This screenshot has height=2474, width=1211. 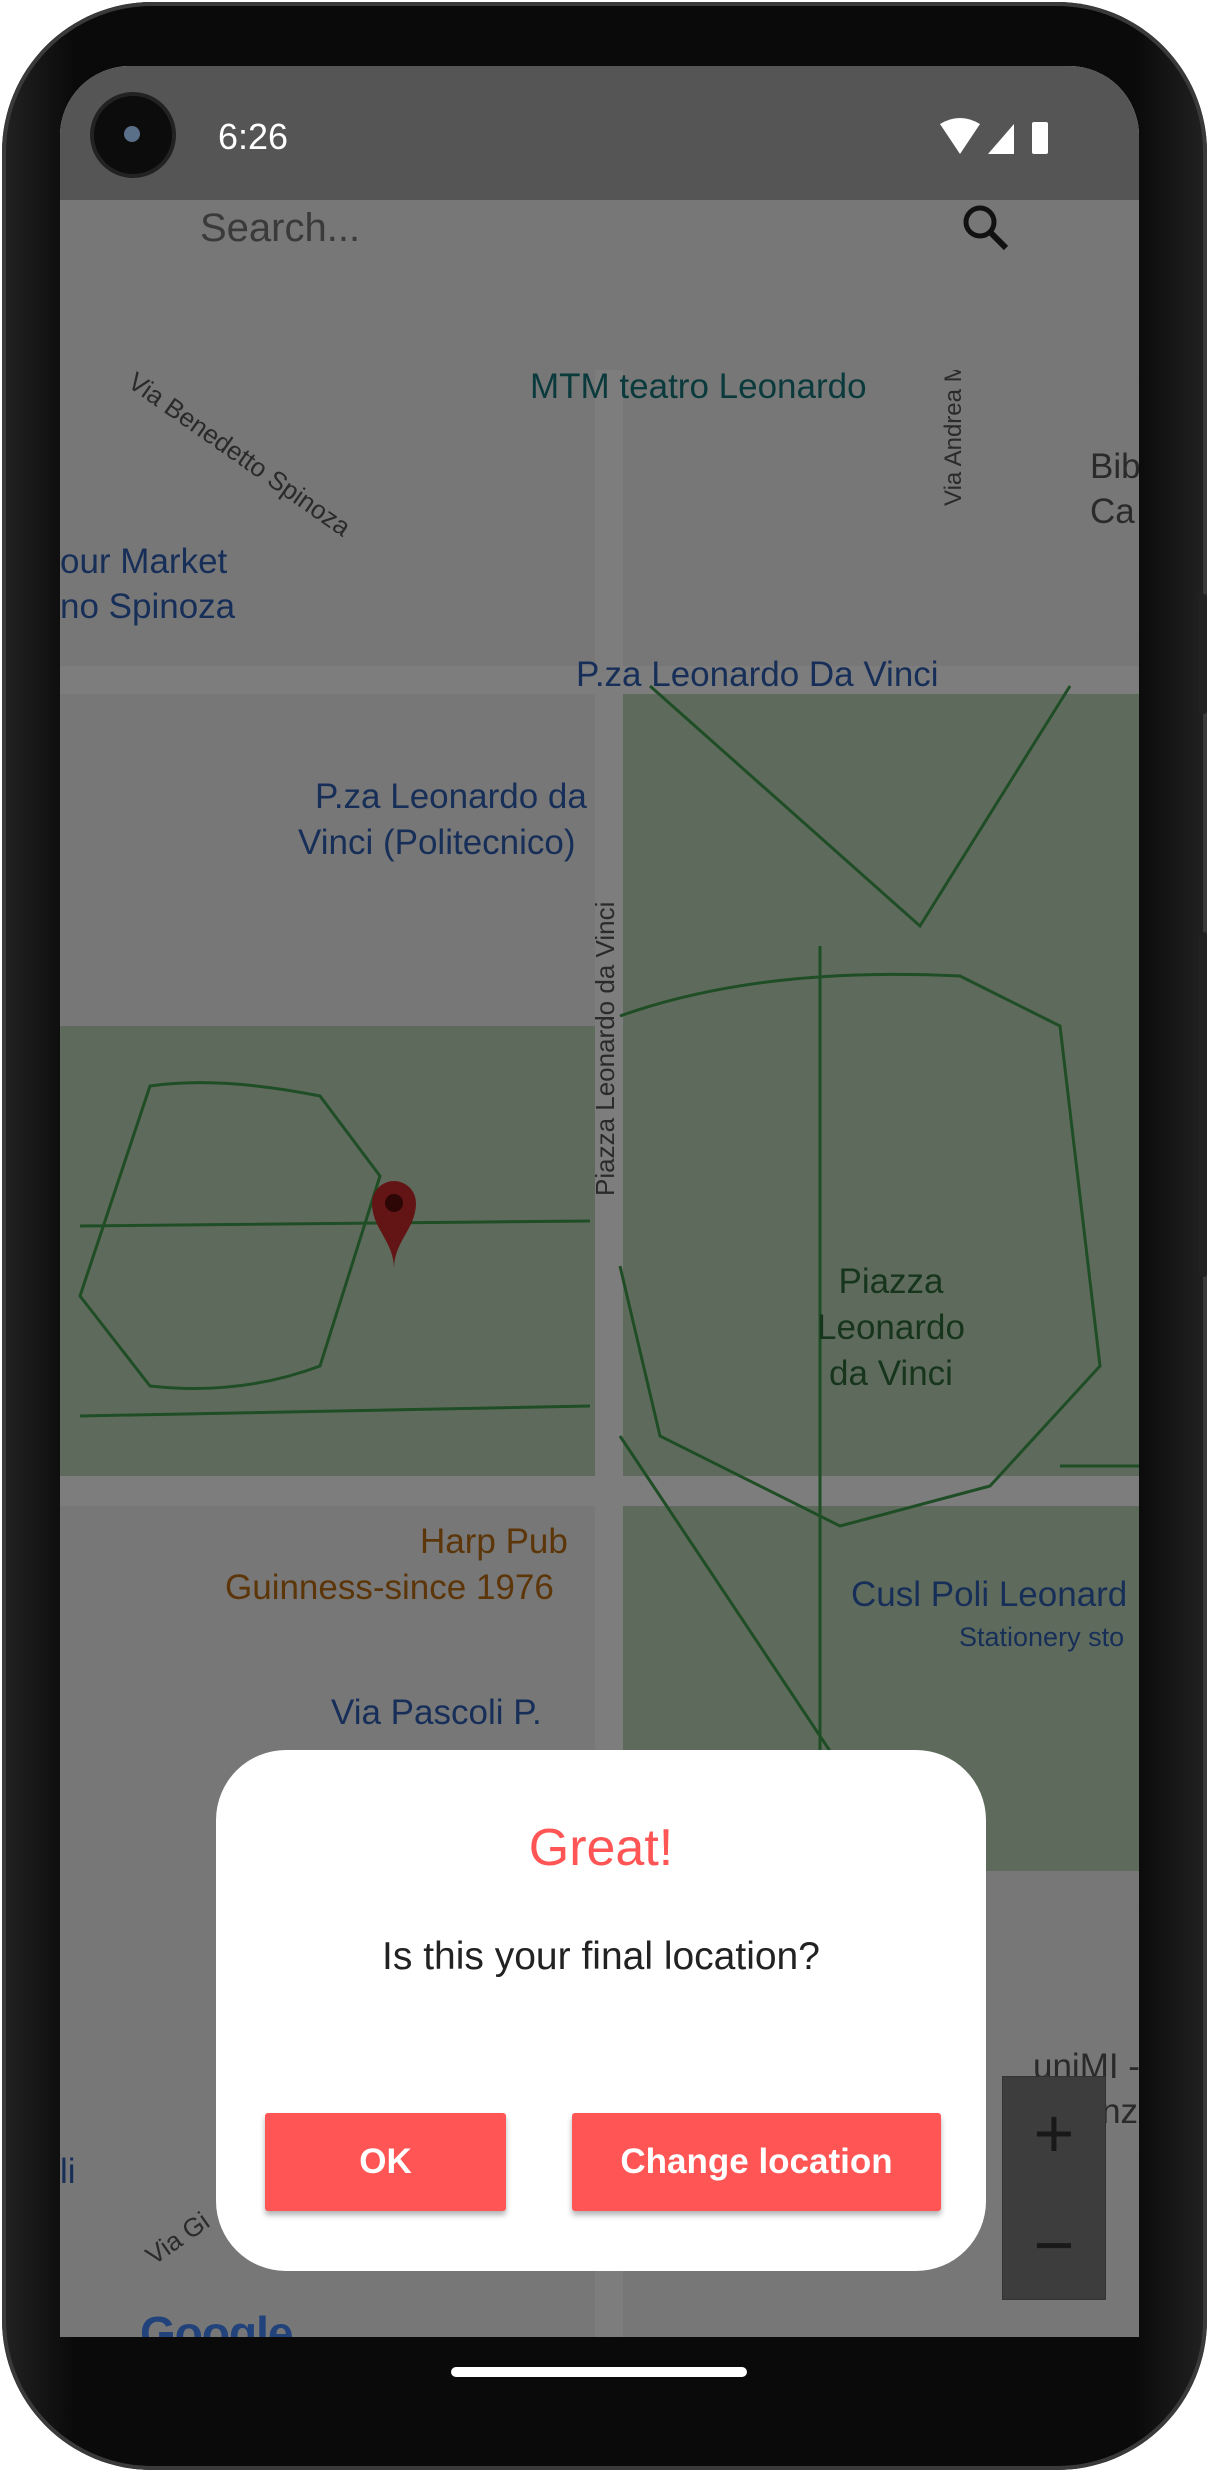 What do you see at coordinates (601, 1956) in the screenshot?
I see `dialog-message: Is this your final location?` at bounding box center [601, 1956].